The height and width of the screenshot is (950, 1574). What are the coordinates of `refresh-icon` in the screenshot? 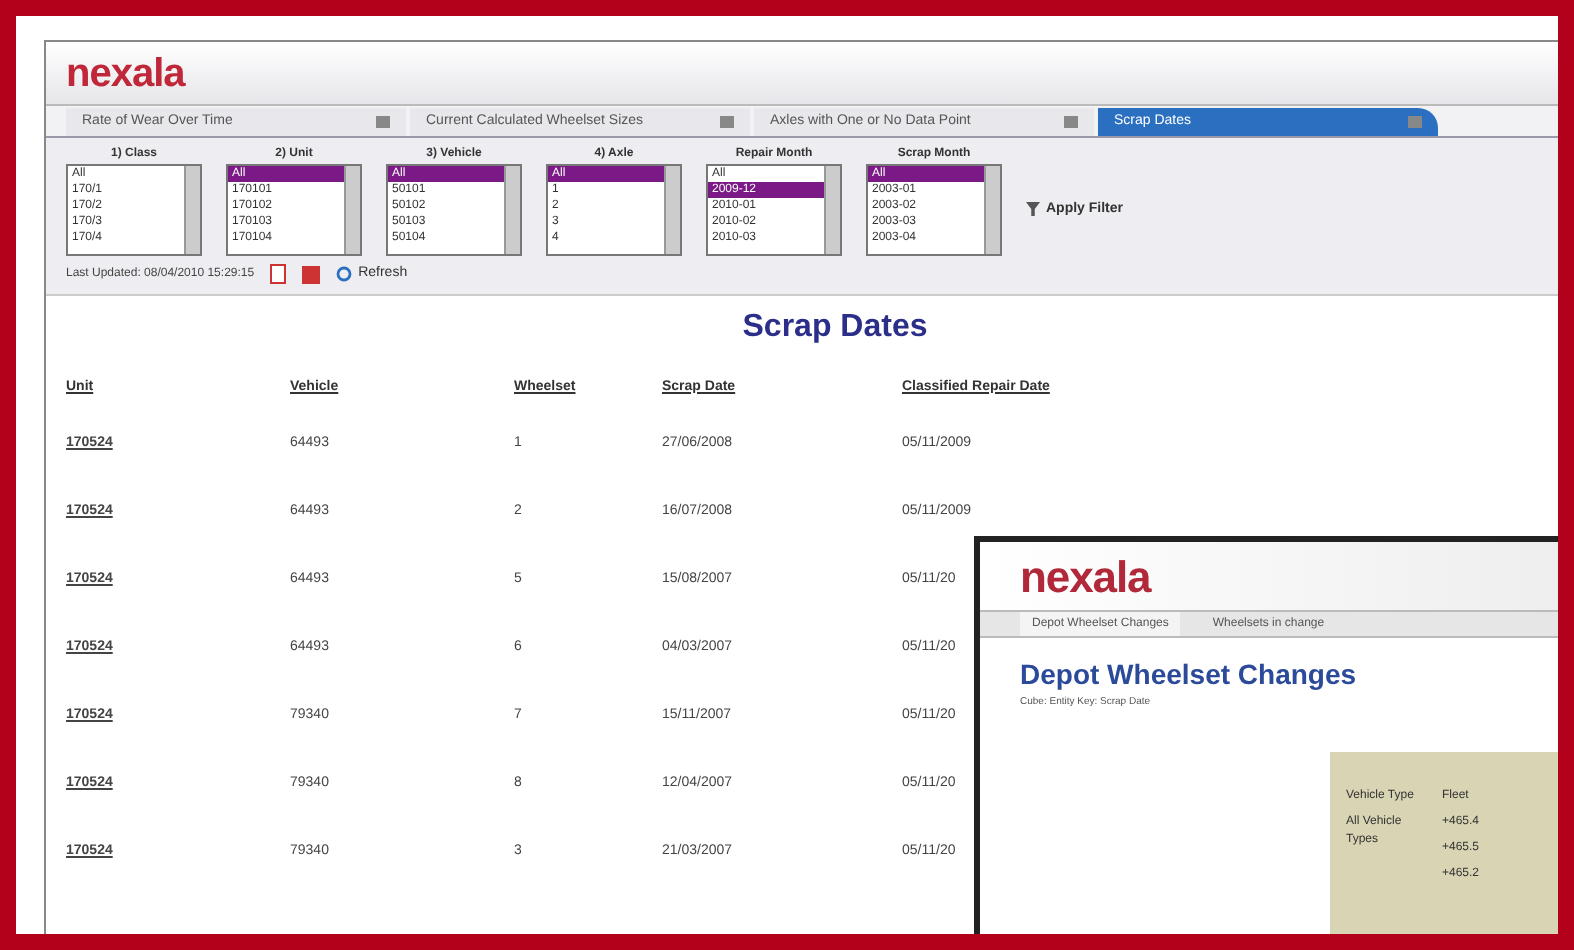 It's located at (344, 274).